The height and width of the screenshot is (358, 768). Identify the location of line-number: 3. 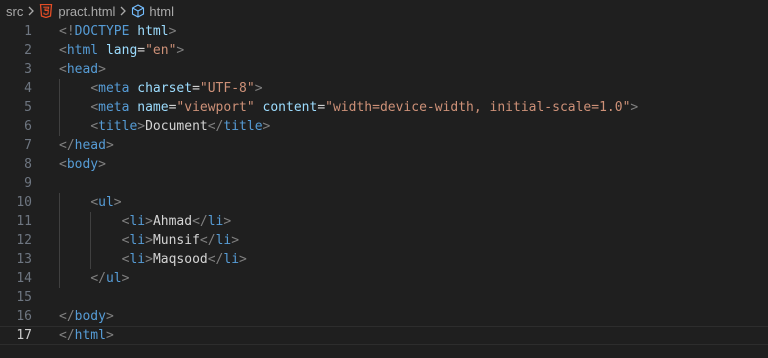
(28, 69).